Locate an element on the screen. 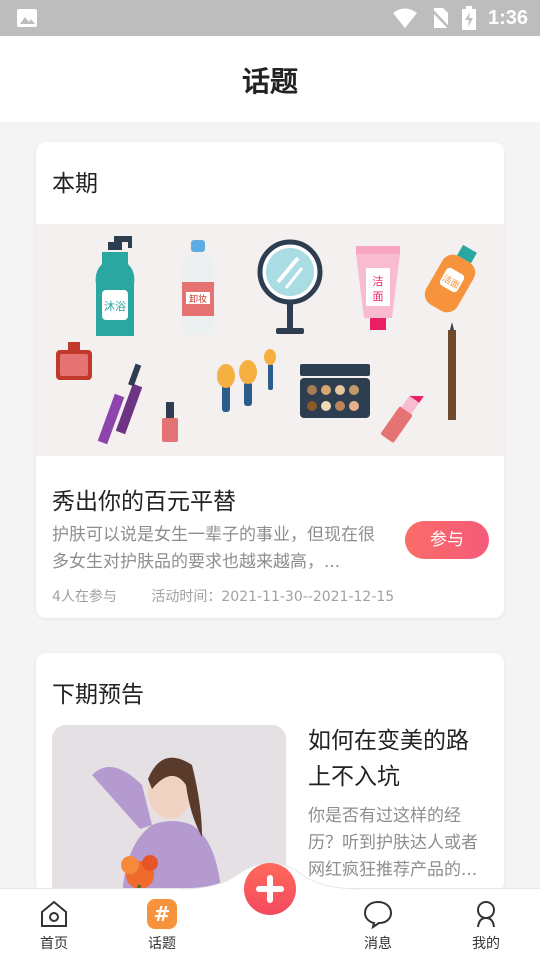 The width and height of the screenshot is (540, 960). user-icon is located at coordinates (486, 914).